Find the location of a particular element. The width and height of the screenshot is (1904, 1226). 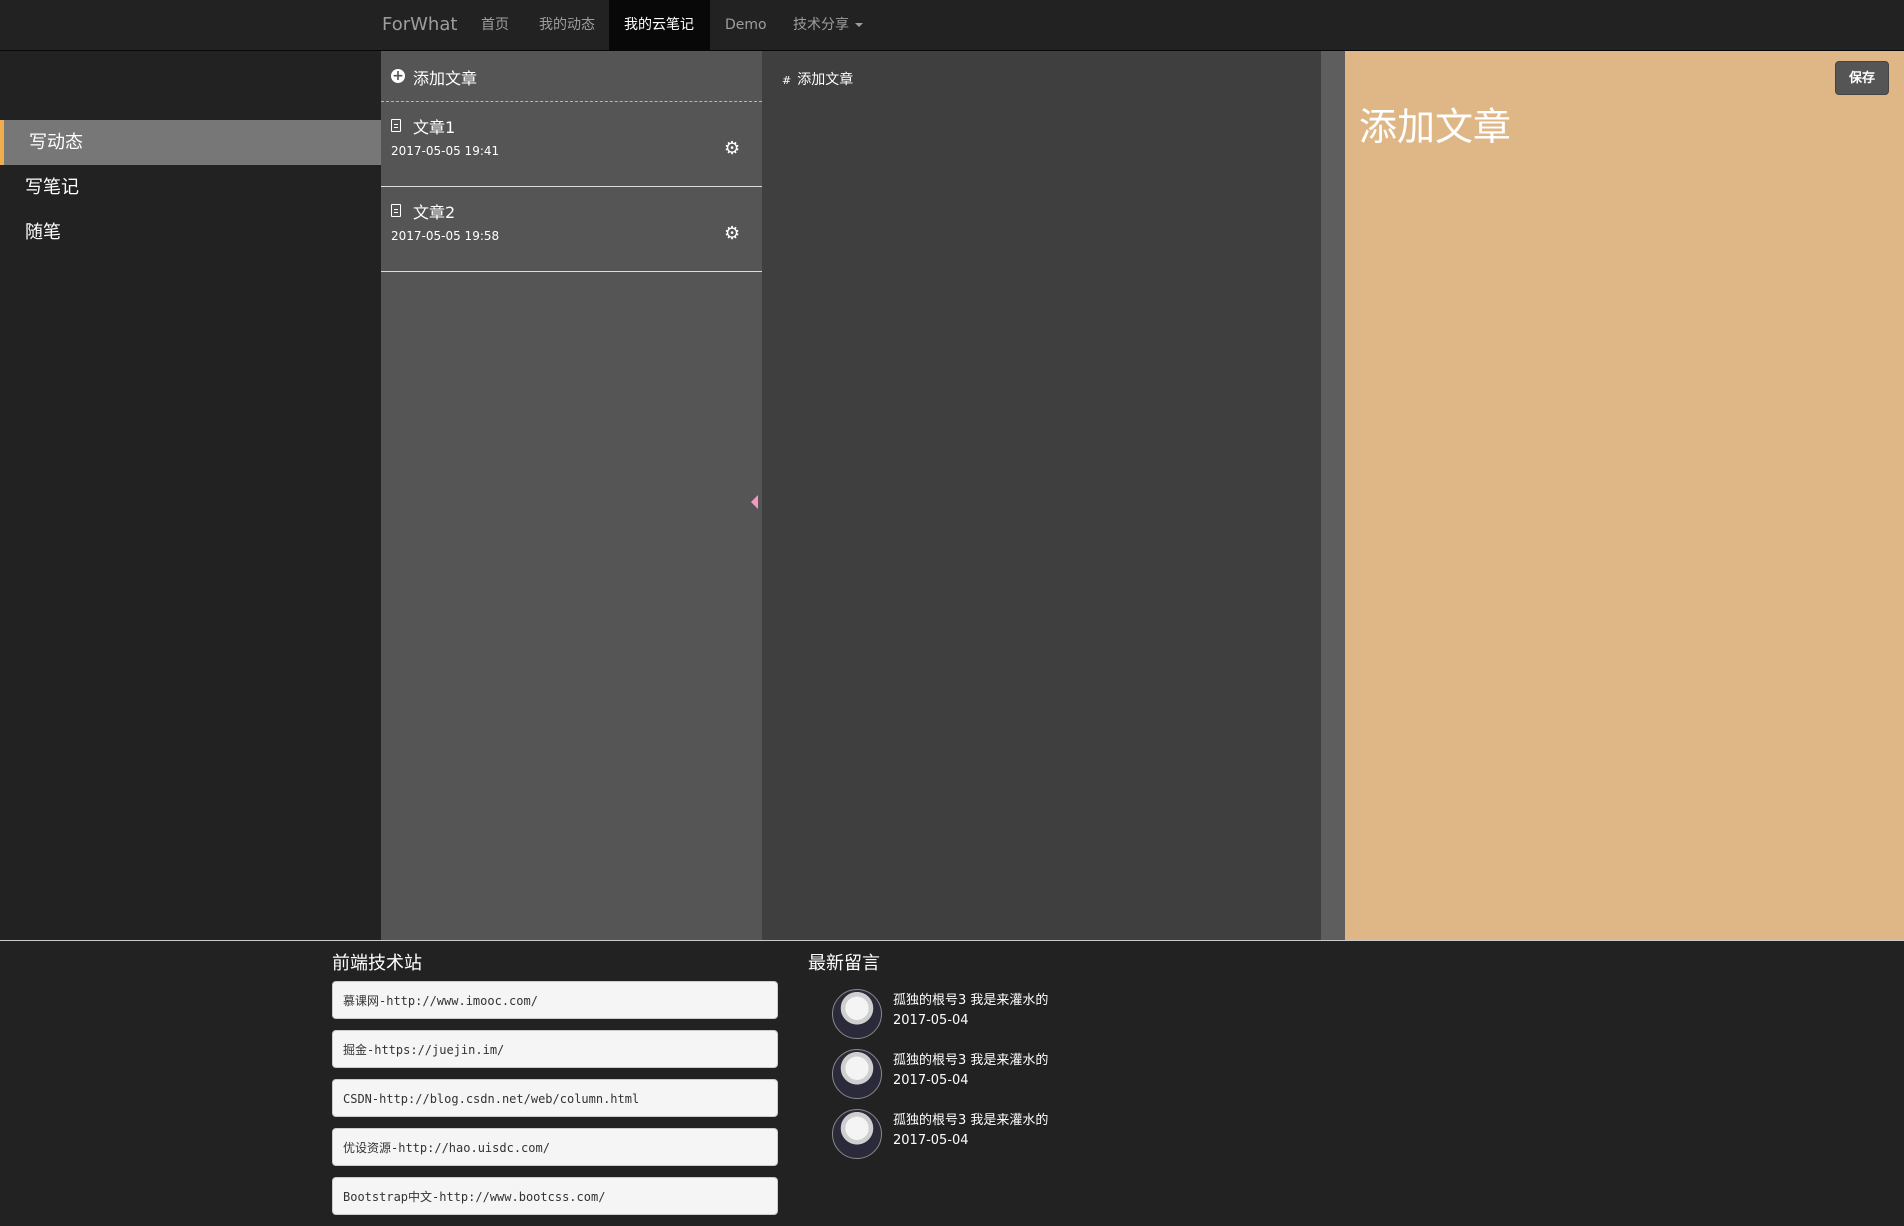

sidebar-item-write-notes: 写笔记 is located at coordinates (190, 187).